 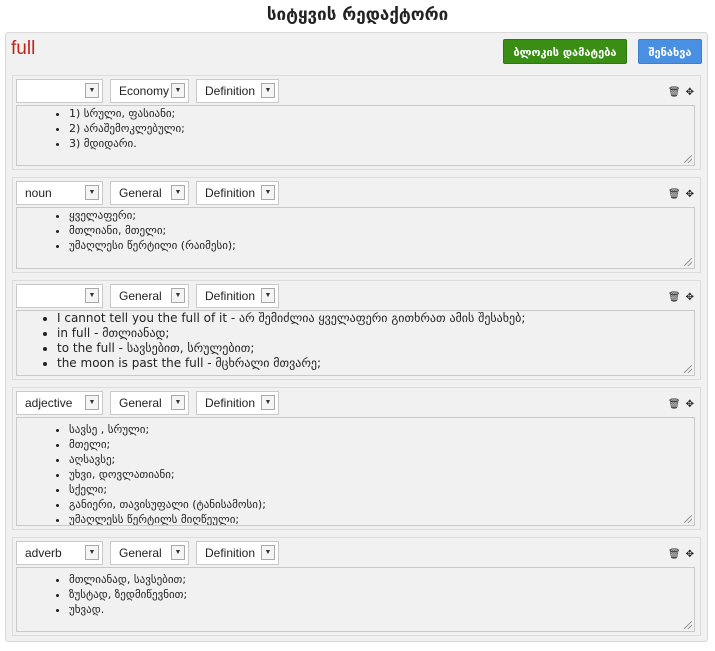 I want to click on add-block-button: ბლოკის დამატება, so click(x=565, y=51).